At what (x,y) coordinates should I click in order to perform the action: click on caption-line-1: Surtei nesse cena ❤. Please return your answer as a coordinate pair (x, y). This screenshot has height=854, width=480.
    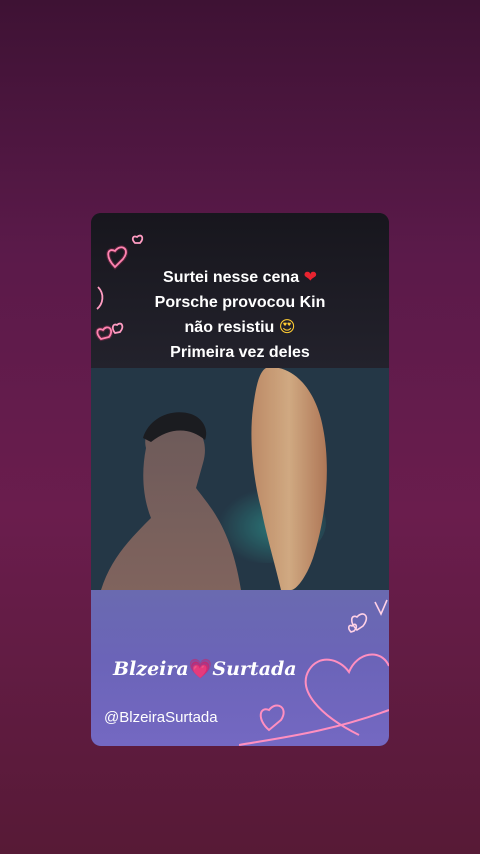
    Looking at the image, I should click on (240, 276).